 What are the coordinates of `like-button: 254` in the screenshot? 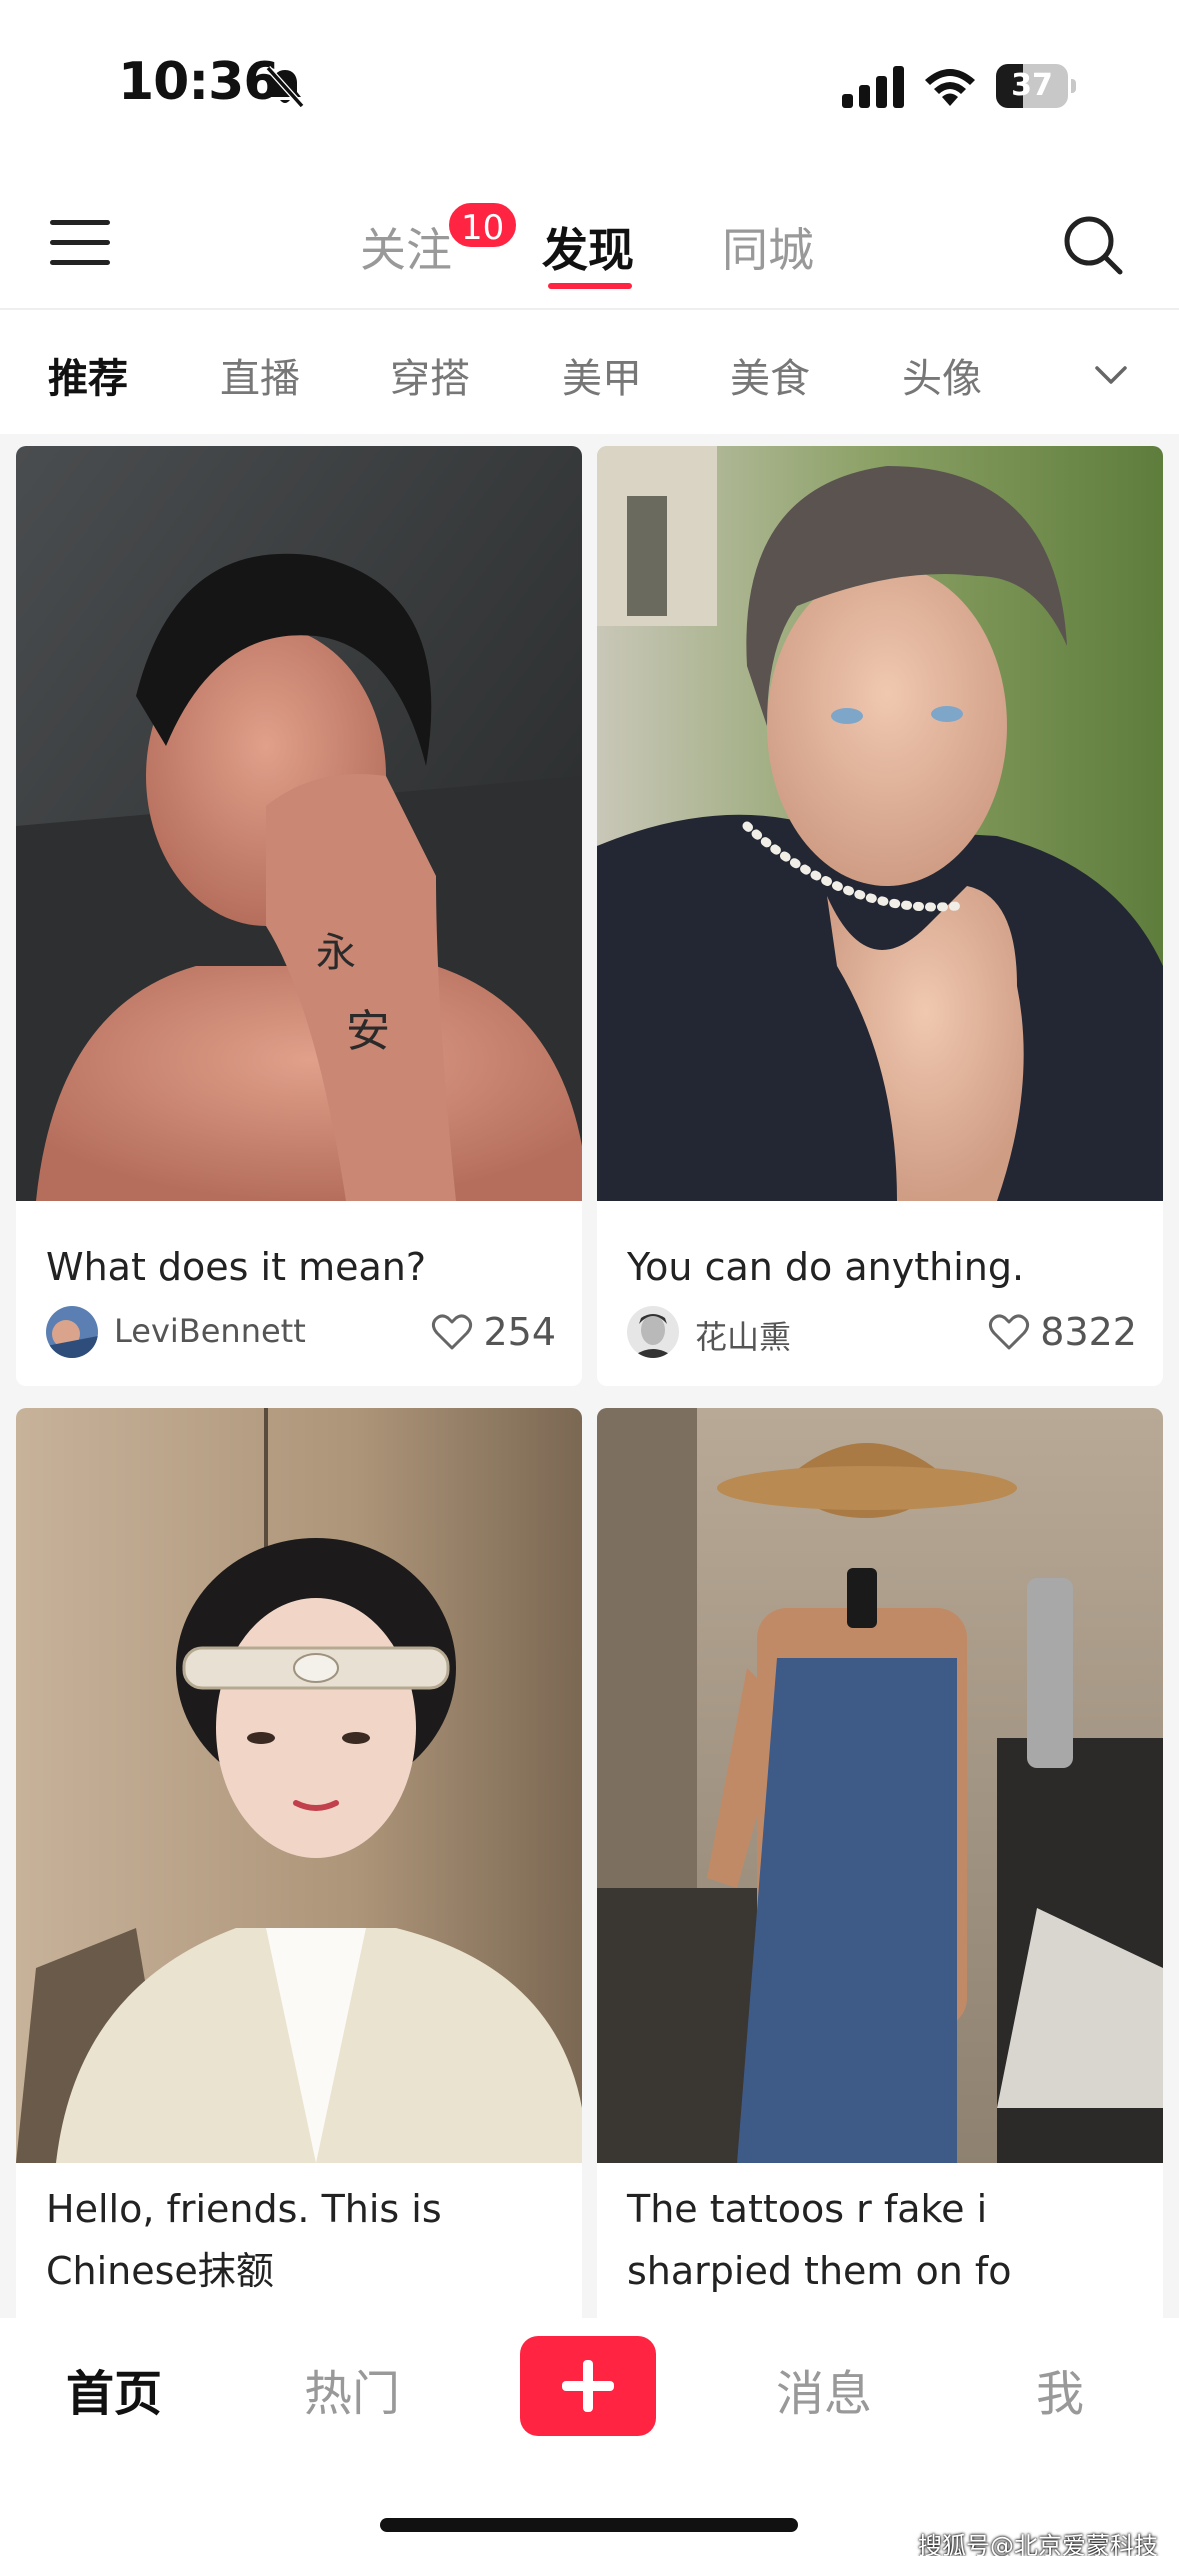 It's located at (493, 1332).